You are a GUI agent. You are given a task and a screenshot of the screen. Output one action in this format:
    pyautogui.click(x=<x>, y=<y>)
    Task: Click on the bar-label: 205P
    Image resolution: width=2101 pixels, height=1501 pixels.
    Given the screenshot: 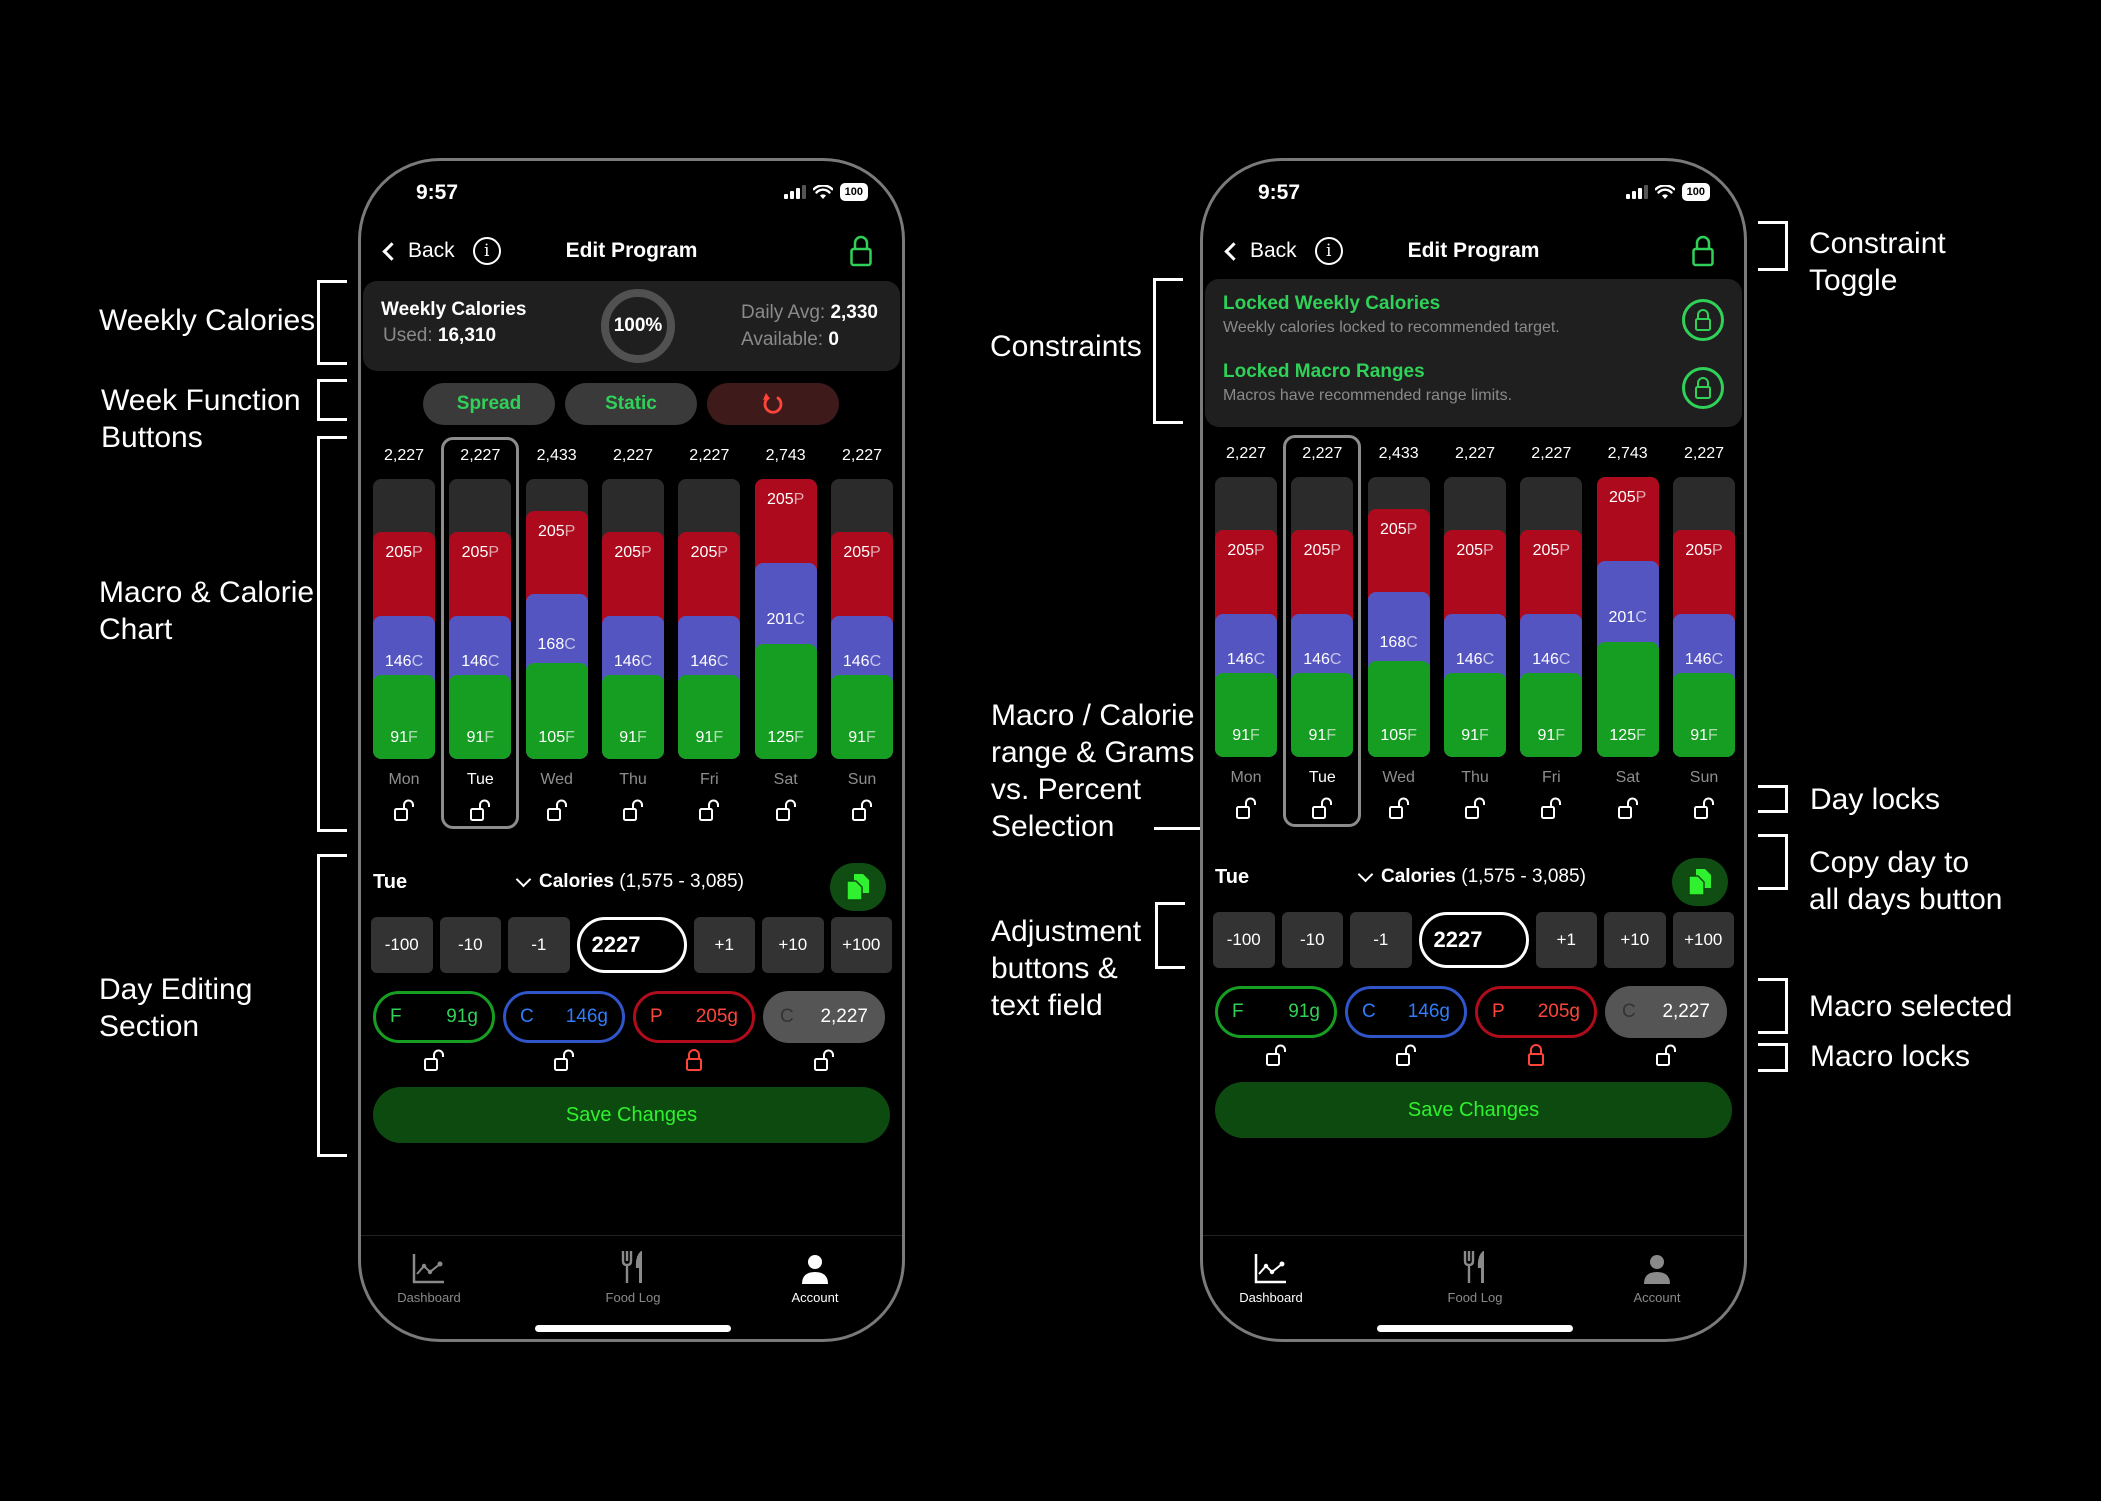 What is the action you would take?
    pyautogui.click(x=1322, y=551)
    